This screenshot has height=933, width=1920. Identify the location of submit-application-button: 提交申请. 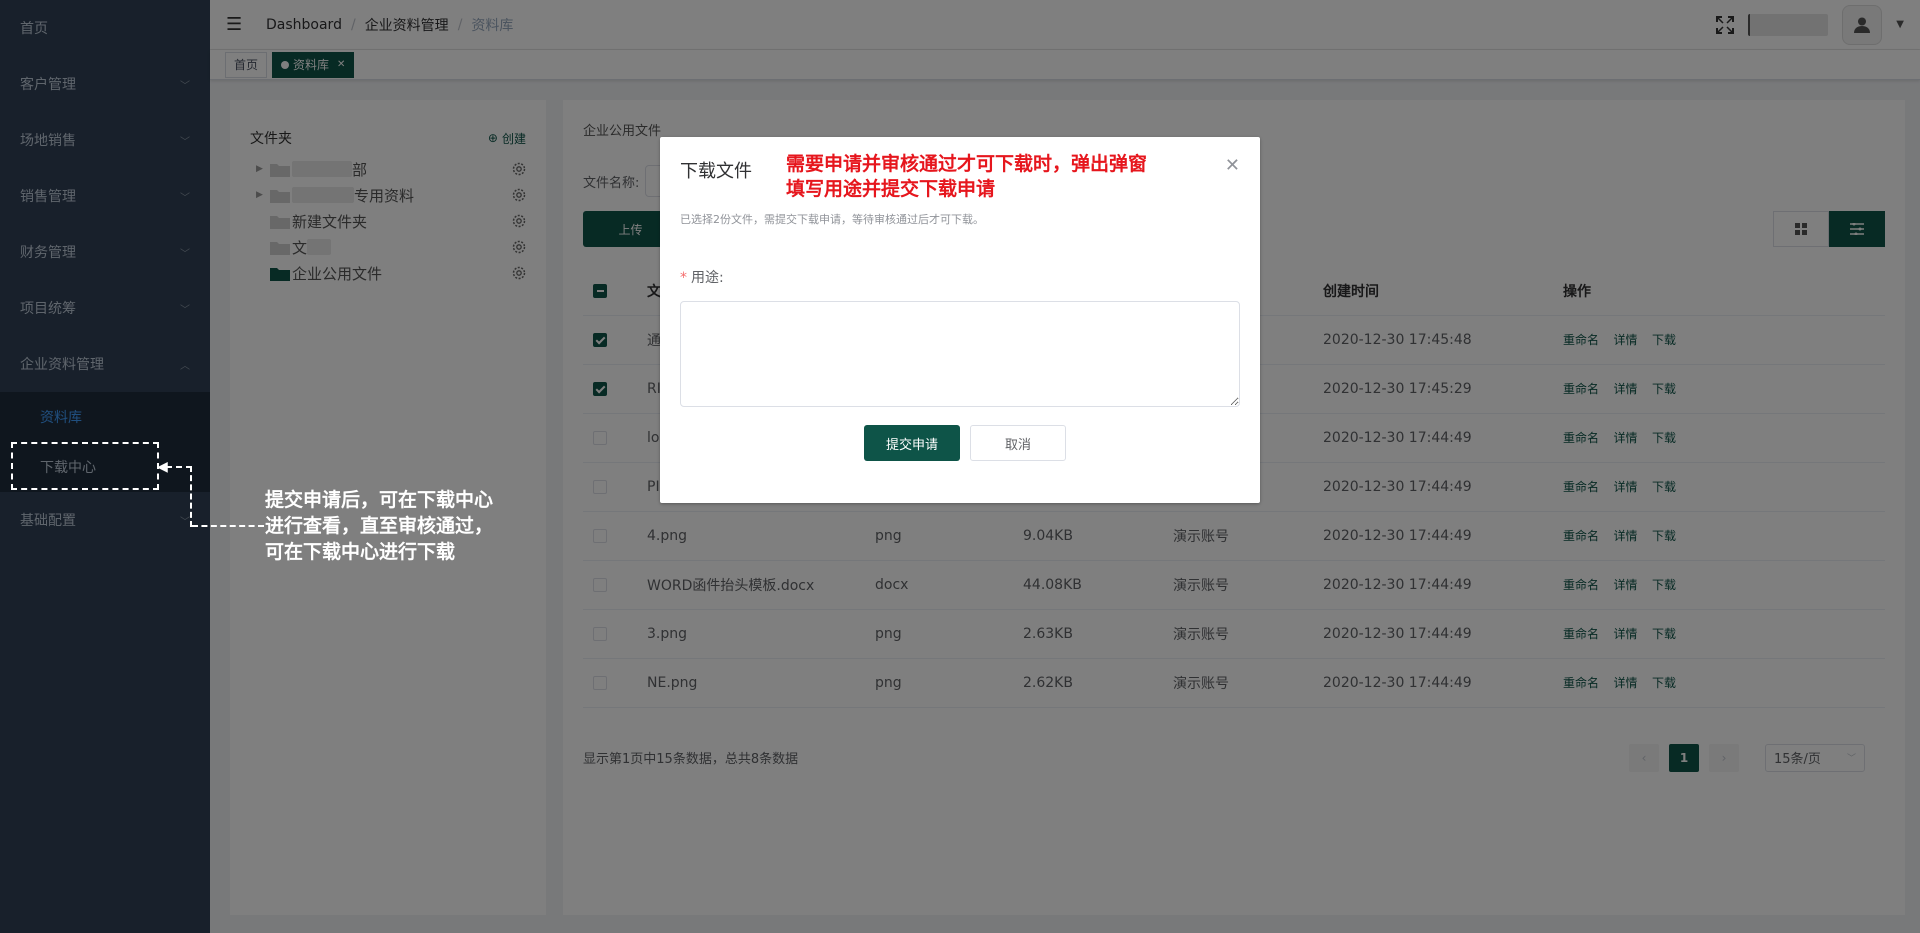
(912, 443).